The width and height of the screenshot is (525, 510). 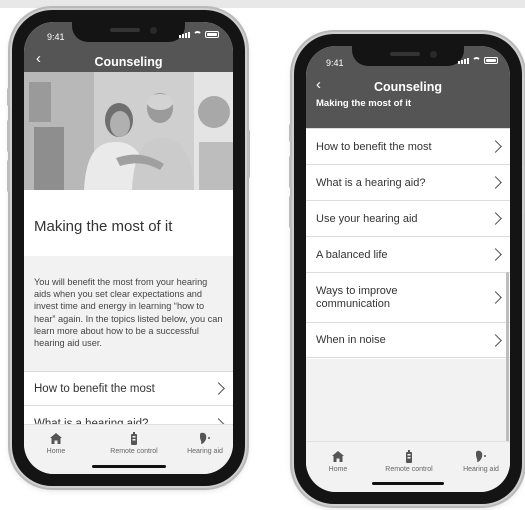 What do you see at coordinates (352, 254) in the screenshot?
I see `menu-item-label: A balanced life` at bounding box center [352, 254].